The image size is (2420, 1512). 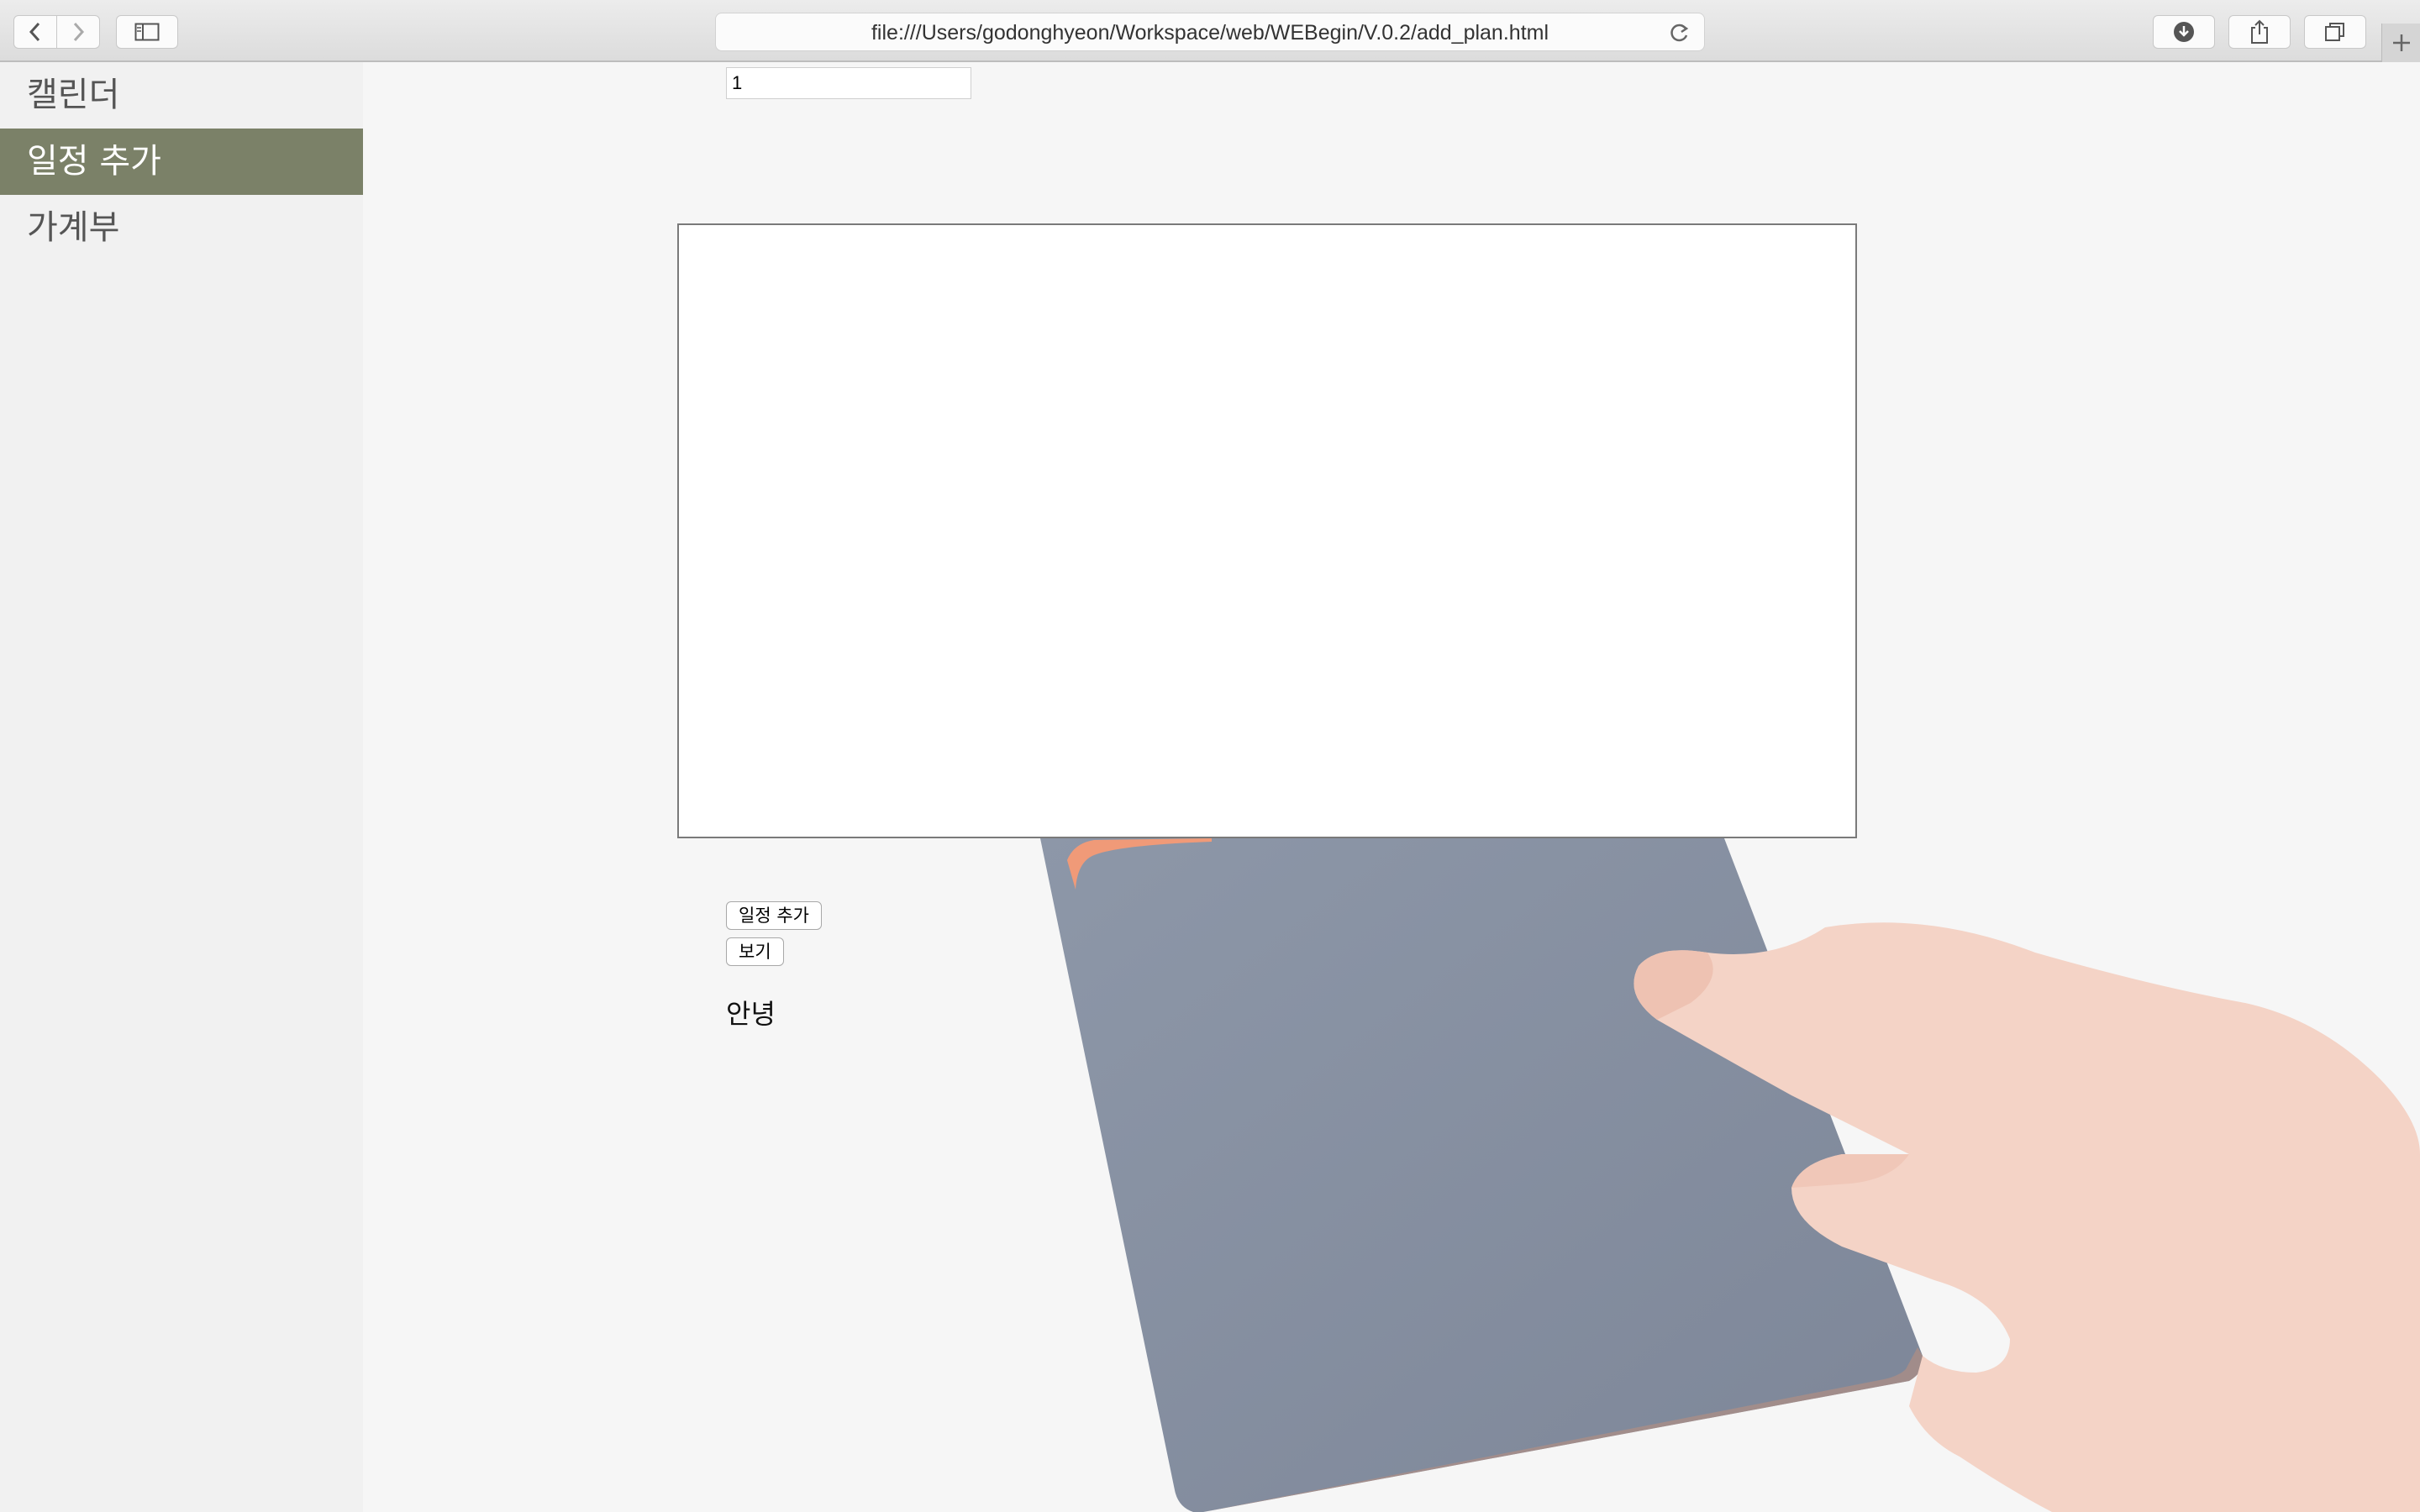 I want to click on chevron-right-icon, so click(x=79, y=32).